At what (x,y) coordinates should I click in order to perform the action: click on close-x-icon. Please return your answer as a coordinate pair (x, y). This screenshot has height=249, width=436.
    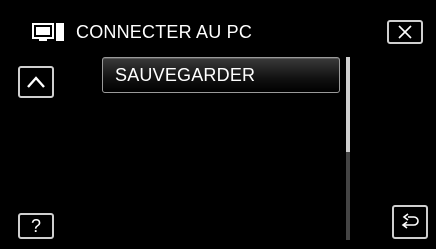
    Looking at the image, I should click on (405, 32).